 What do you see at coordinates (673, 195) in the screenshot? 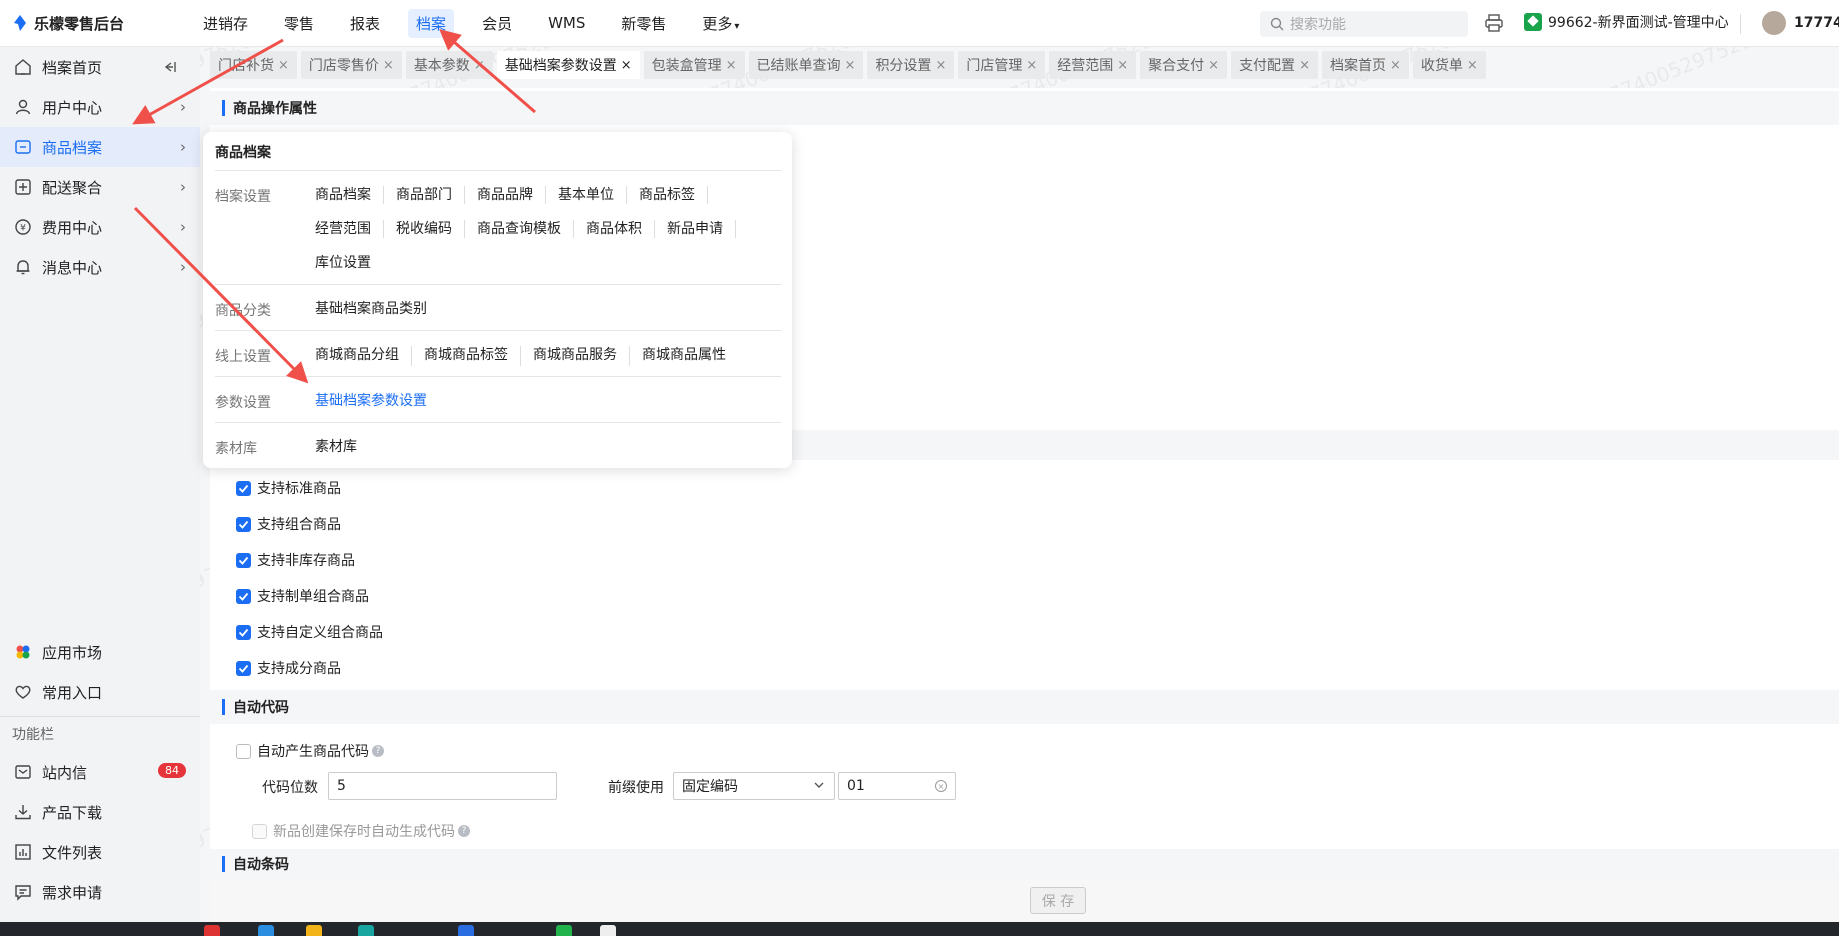
I see `menu-item-goods-tag: 商品标签` at bounding box center [673, 195].